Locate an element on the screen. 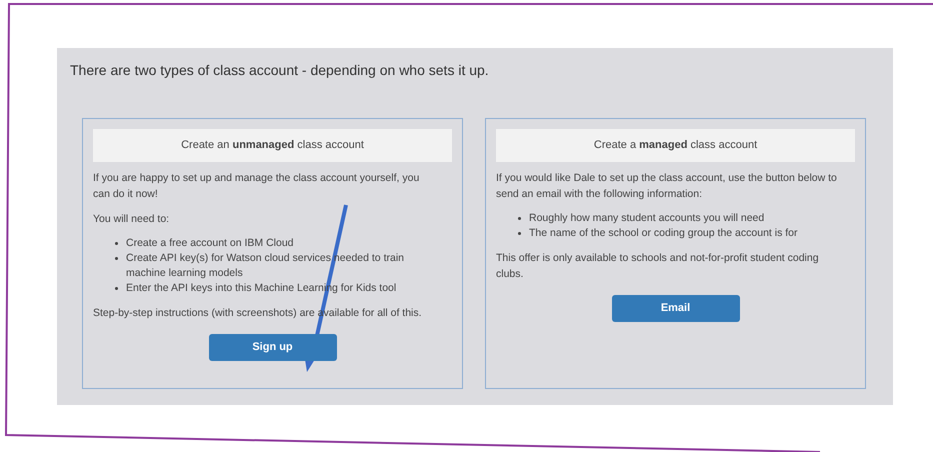 Image resolution: width=933 pixels, height=452 pixels. list-item: Roughly how many student accounts you will need is located at coordinates (647, 218).